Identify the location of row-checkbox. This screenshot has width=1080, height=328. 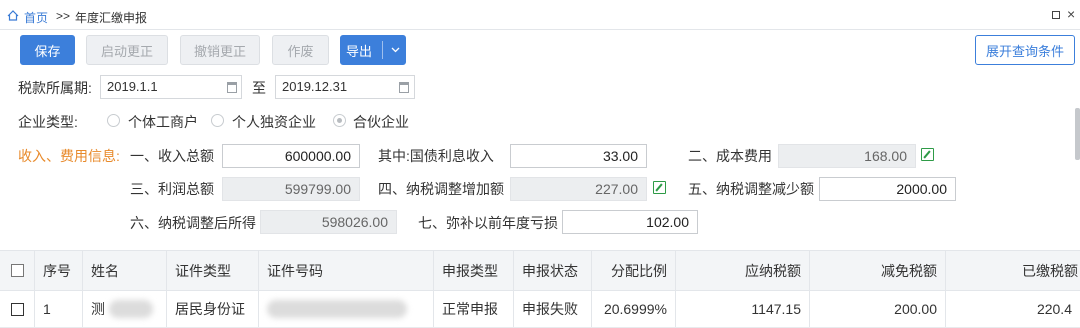
(17, 309).